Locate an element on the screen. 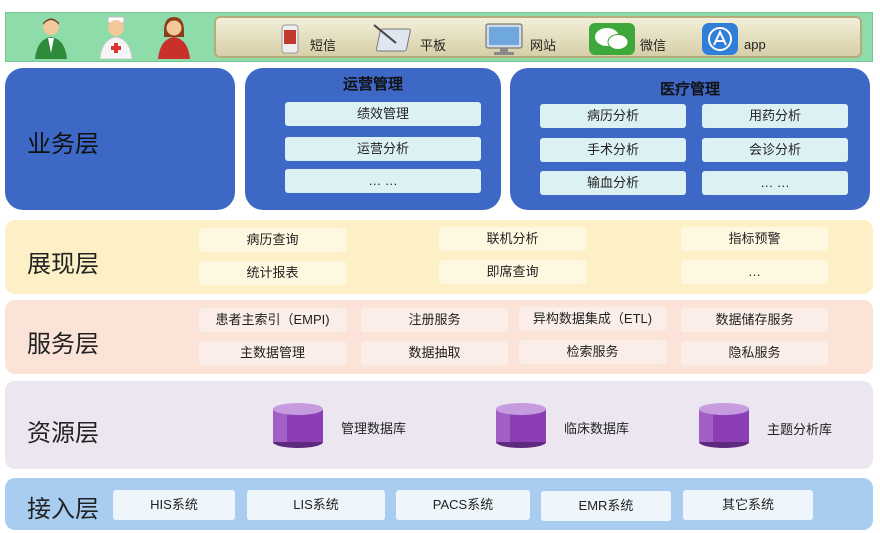 This screenshot has height=533, width=880. channel-tablet: 平板 is located at coordinates (409, 39).